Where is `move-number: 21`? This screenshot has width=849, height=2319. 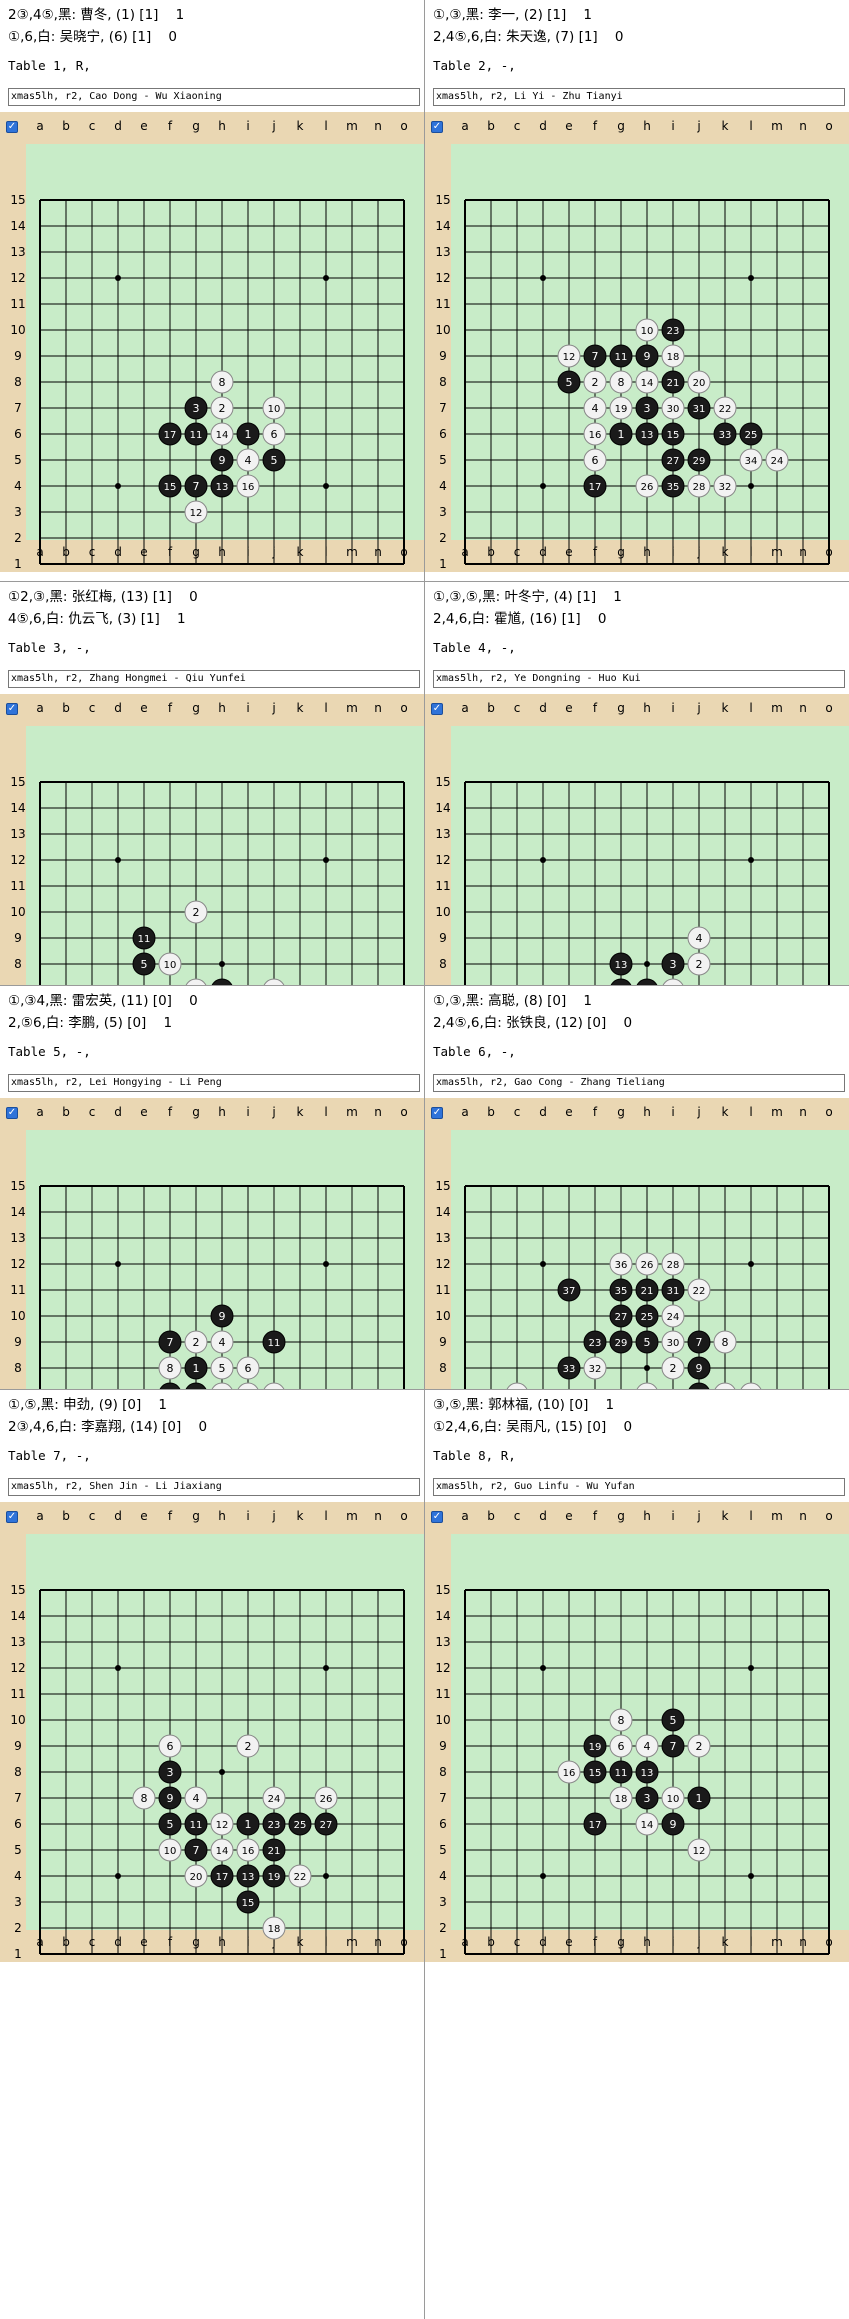
move-number: 21 is located at coordinates (274, 1851).